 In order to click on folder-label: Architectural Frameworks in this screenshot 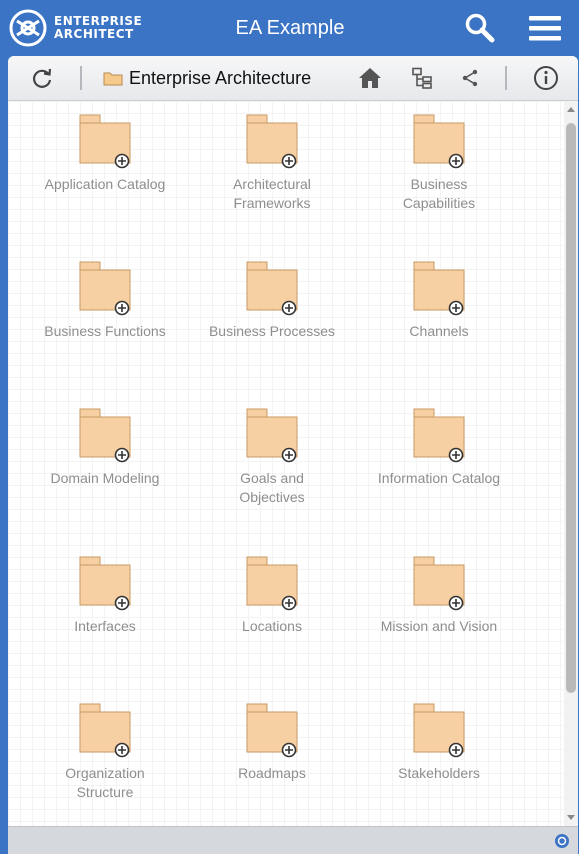, I will do `click(272, 193)`.